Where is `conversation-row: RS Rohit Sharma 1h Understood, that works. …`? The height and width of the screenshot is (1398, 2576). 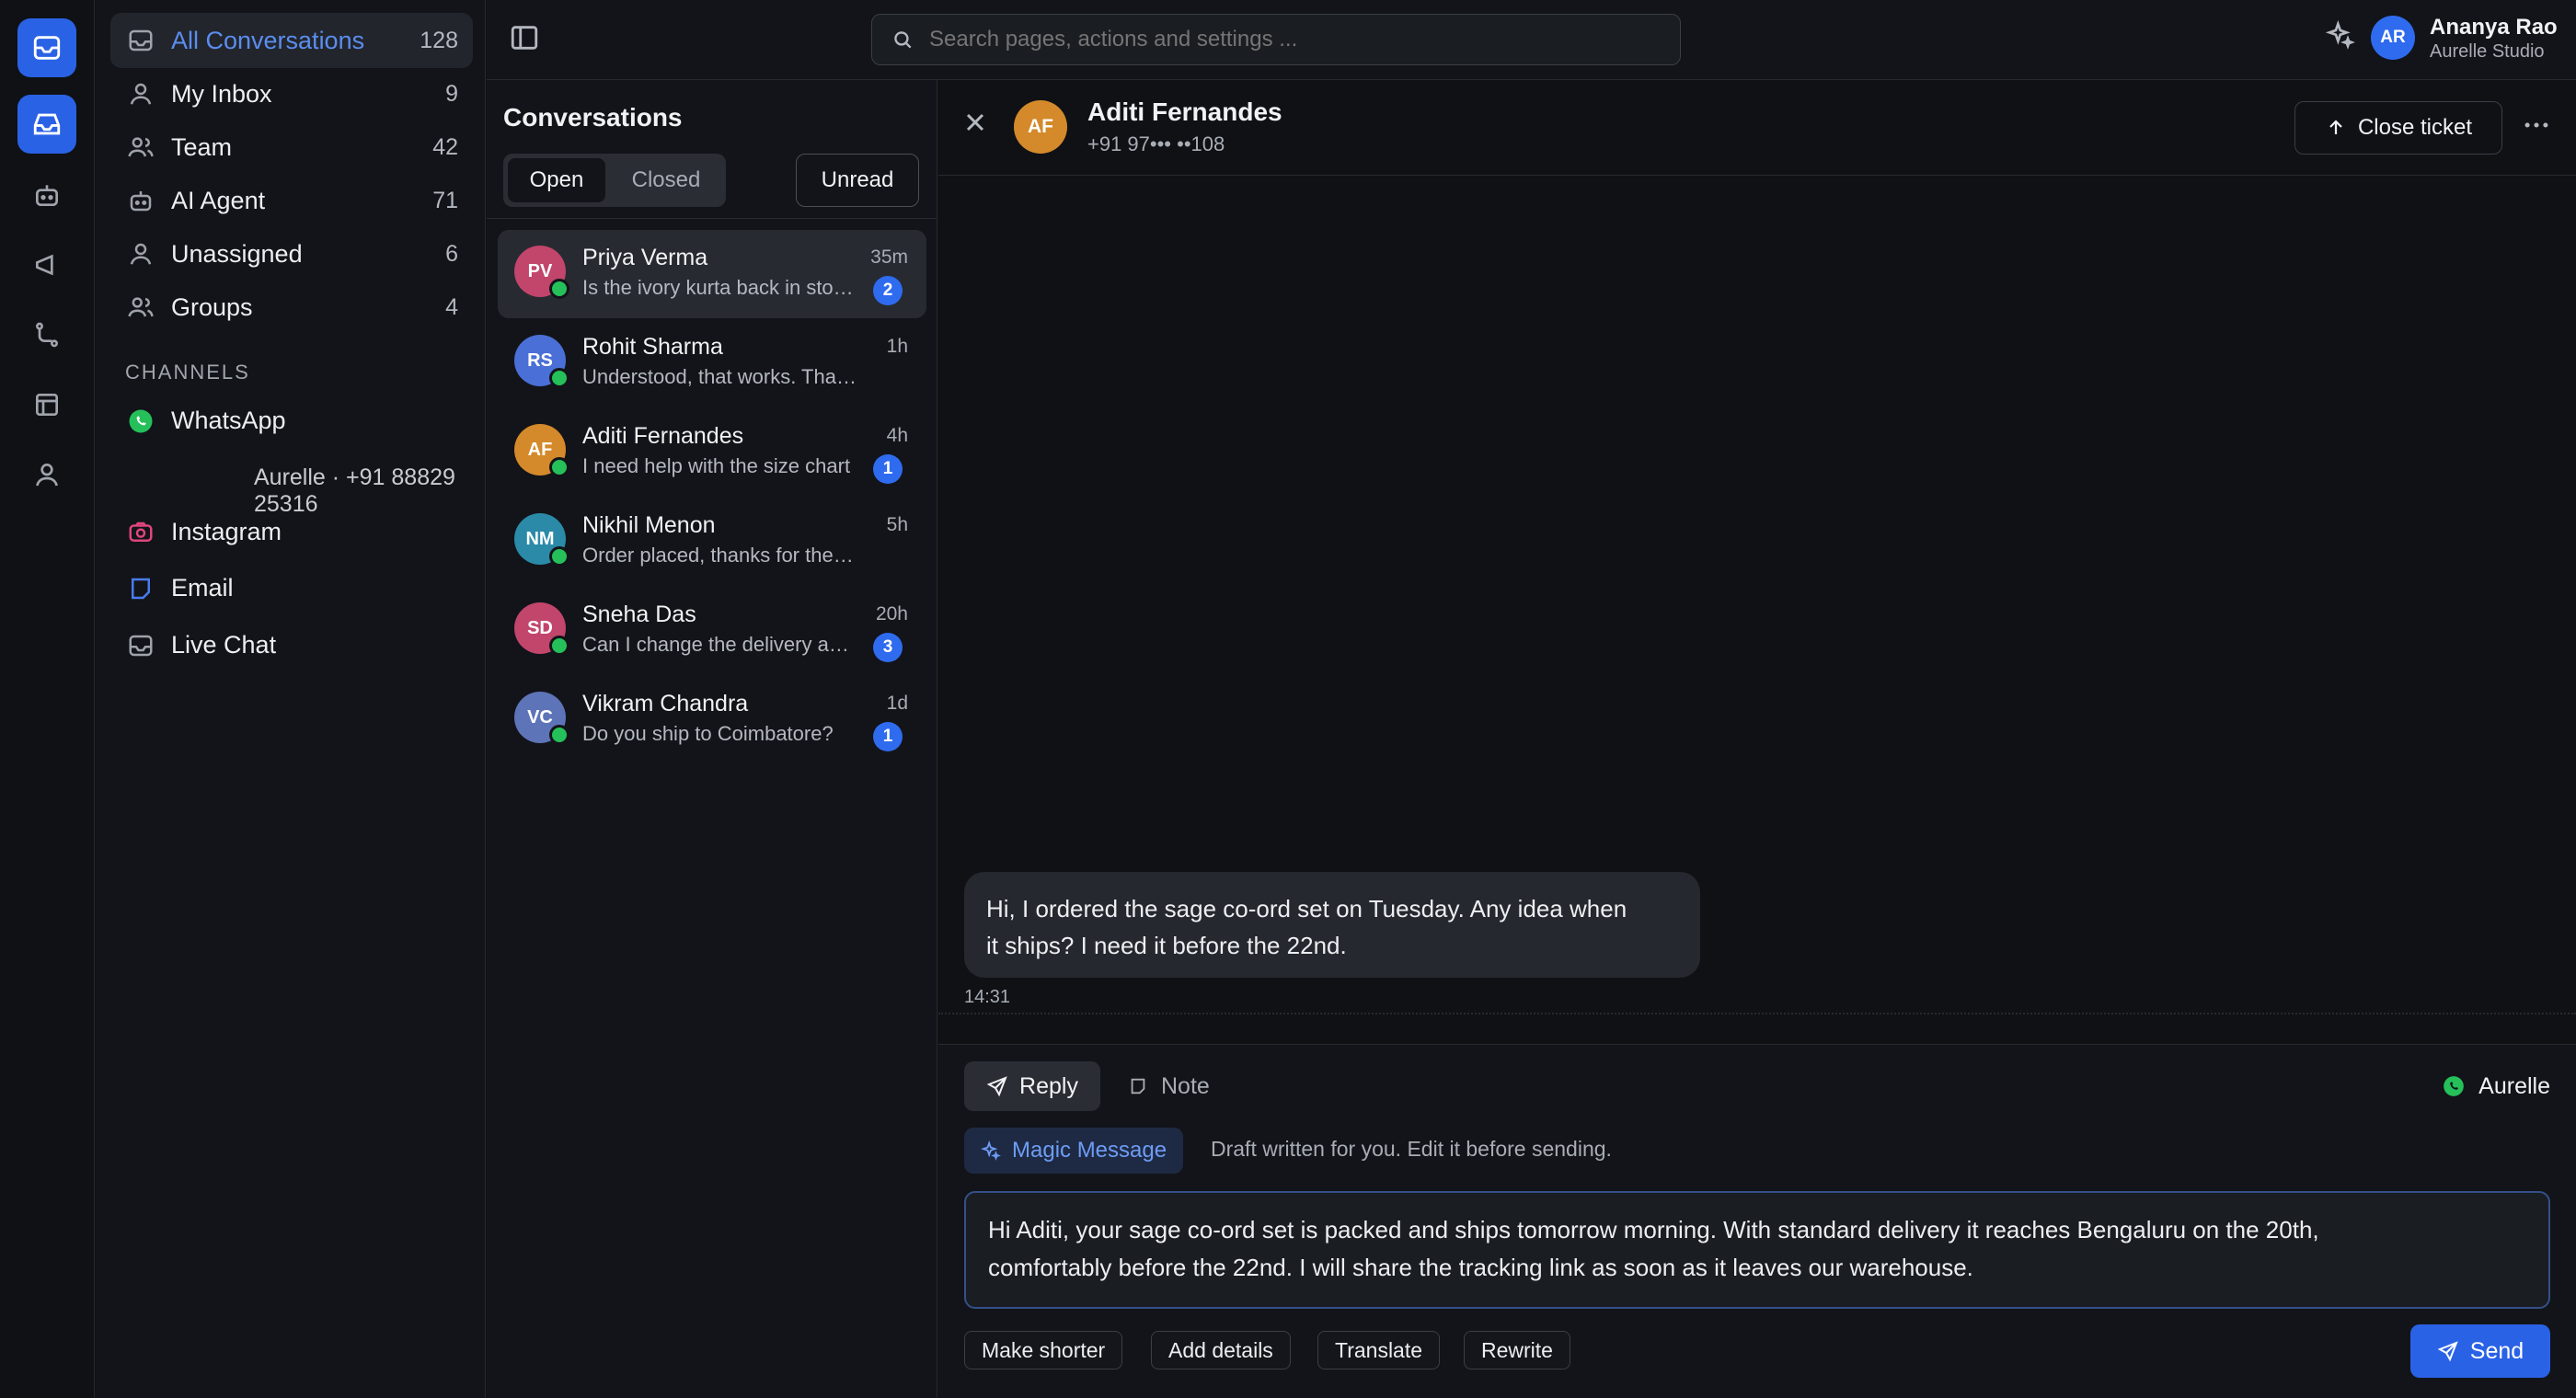
conversation-row: RS Rohit Sharma 1h Understood, that works. … is located at coordinates (712, 363).